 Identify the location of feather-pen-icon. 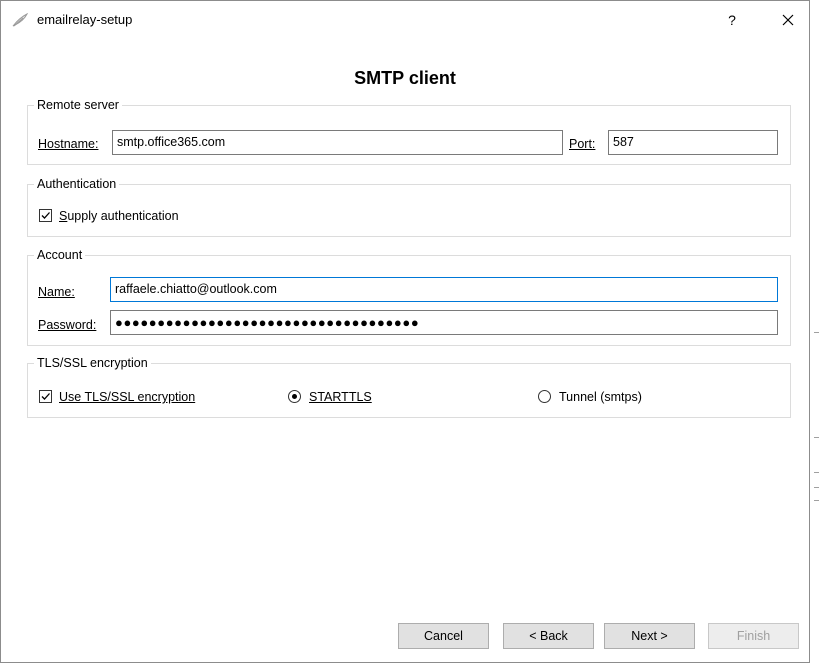
(20, 20).